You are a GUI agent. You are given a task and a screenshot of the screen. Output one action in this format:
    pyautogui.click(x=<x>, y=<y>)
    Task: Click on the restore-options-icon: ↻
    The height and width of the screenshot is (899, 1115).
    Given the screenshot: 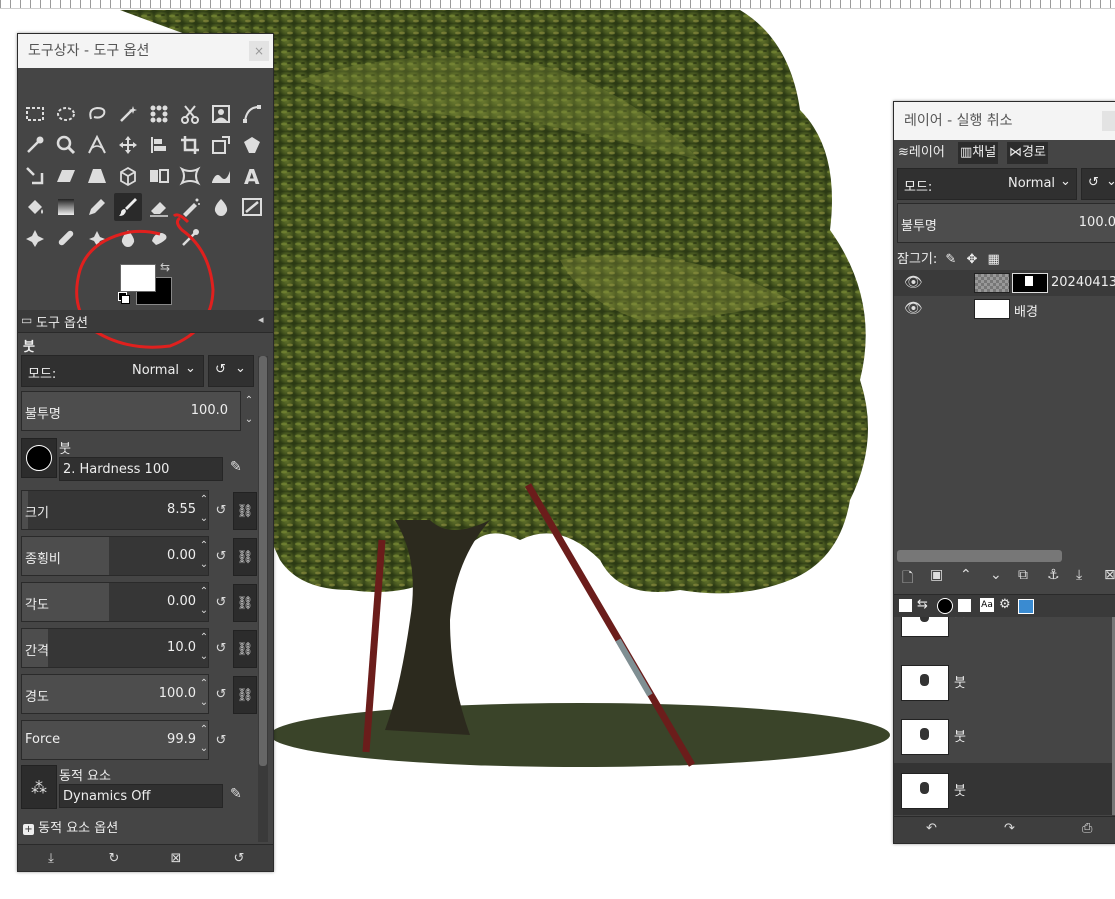 What is the action you would take?
    pyautogui.click(x=114, y=858)
    